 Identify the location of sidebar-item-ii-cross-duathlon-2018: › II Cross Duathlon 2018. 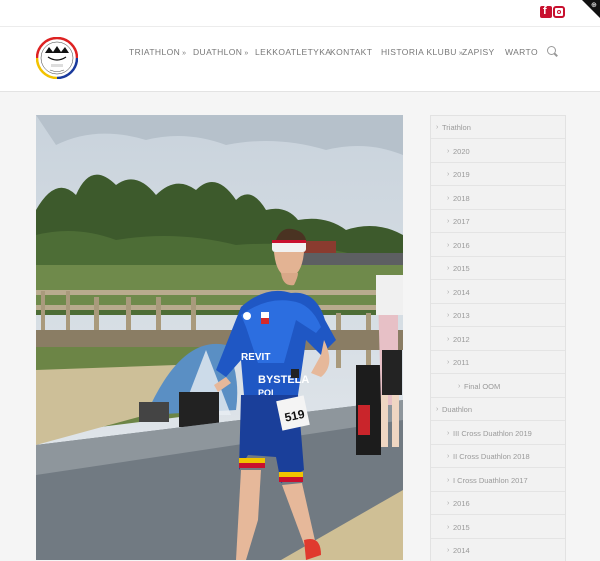
(498, 456).